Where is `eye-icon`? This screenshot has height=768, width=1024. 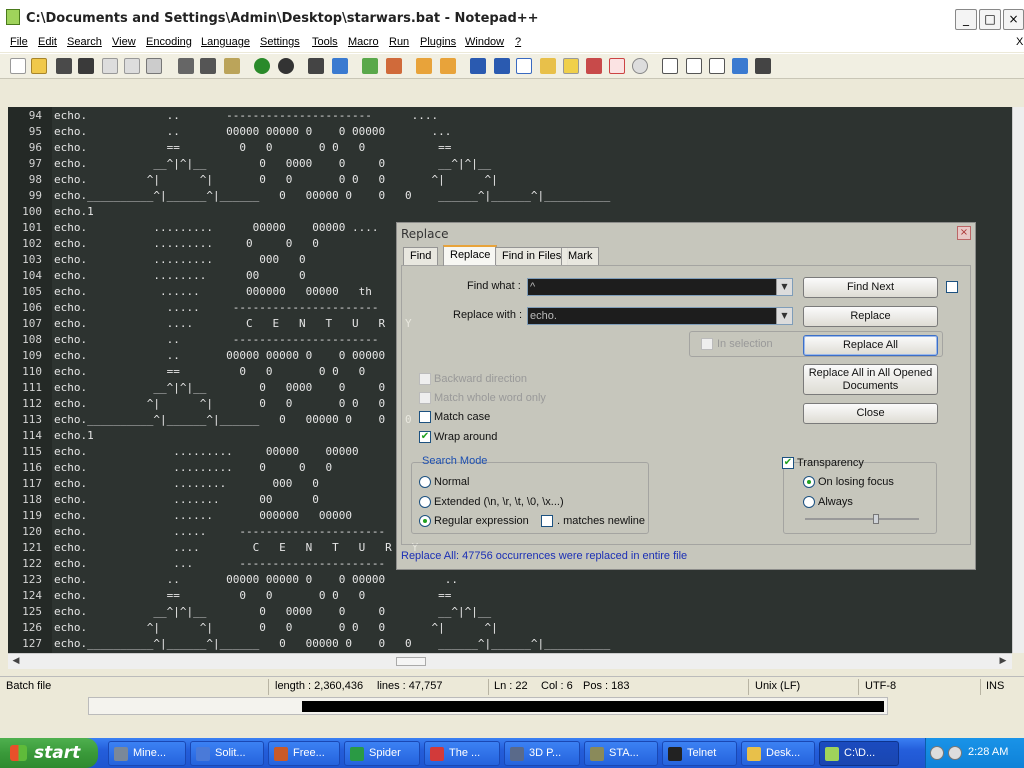 eye-icon is located at coordinates (640, 66).